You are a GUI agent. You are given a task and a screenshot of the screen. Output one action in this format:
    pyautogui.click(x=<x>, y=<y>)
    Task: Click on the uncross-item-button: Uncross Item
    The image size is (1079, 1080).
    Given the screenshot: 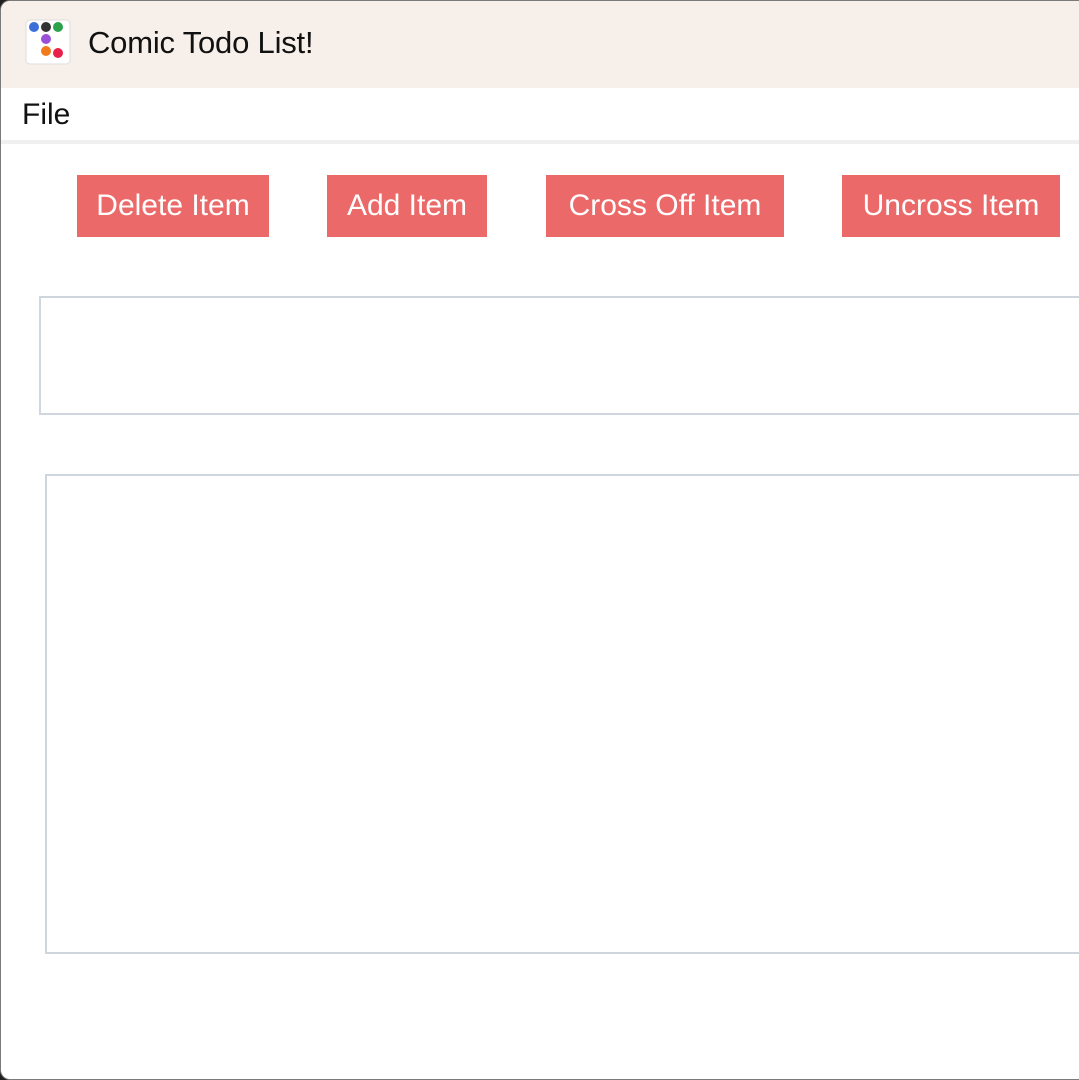 What is the action you would take?
    pyautogui.click(x=951, y=206)
    